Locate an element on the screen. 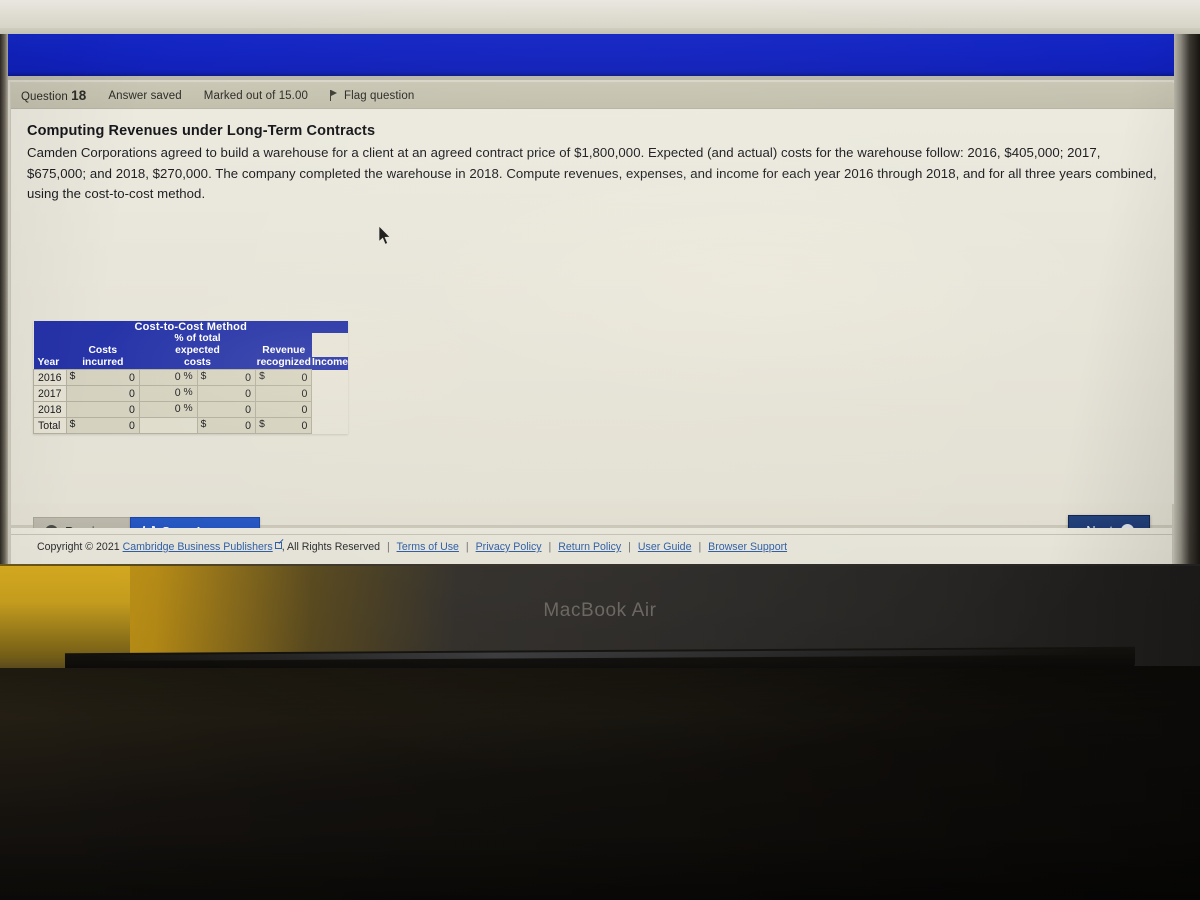  question-label: Question 18 is located at coordinates (53, 95).